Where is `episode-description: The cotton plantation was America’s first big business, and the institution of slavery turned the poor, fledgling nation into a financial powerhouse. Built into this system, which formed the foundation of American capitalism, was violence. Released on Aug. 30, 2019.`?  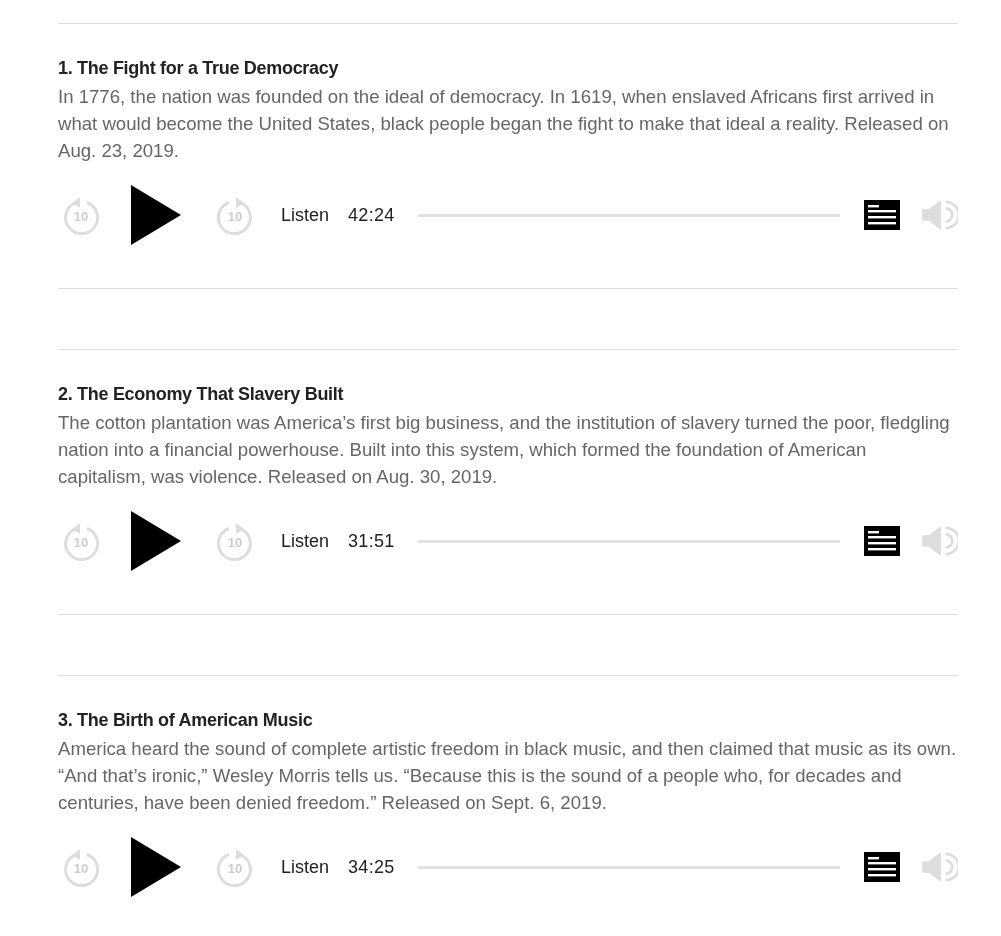 episode-description: The cotton plantation was America’s first big business, and the institution of slavery turned the poor, fledgling nation into a financial powerhouse. Built into this system, which formed the foundation of American capitalism, was violence. Released on Aug. 30, 2019. is located at coordinates (504, 450).